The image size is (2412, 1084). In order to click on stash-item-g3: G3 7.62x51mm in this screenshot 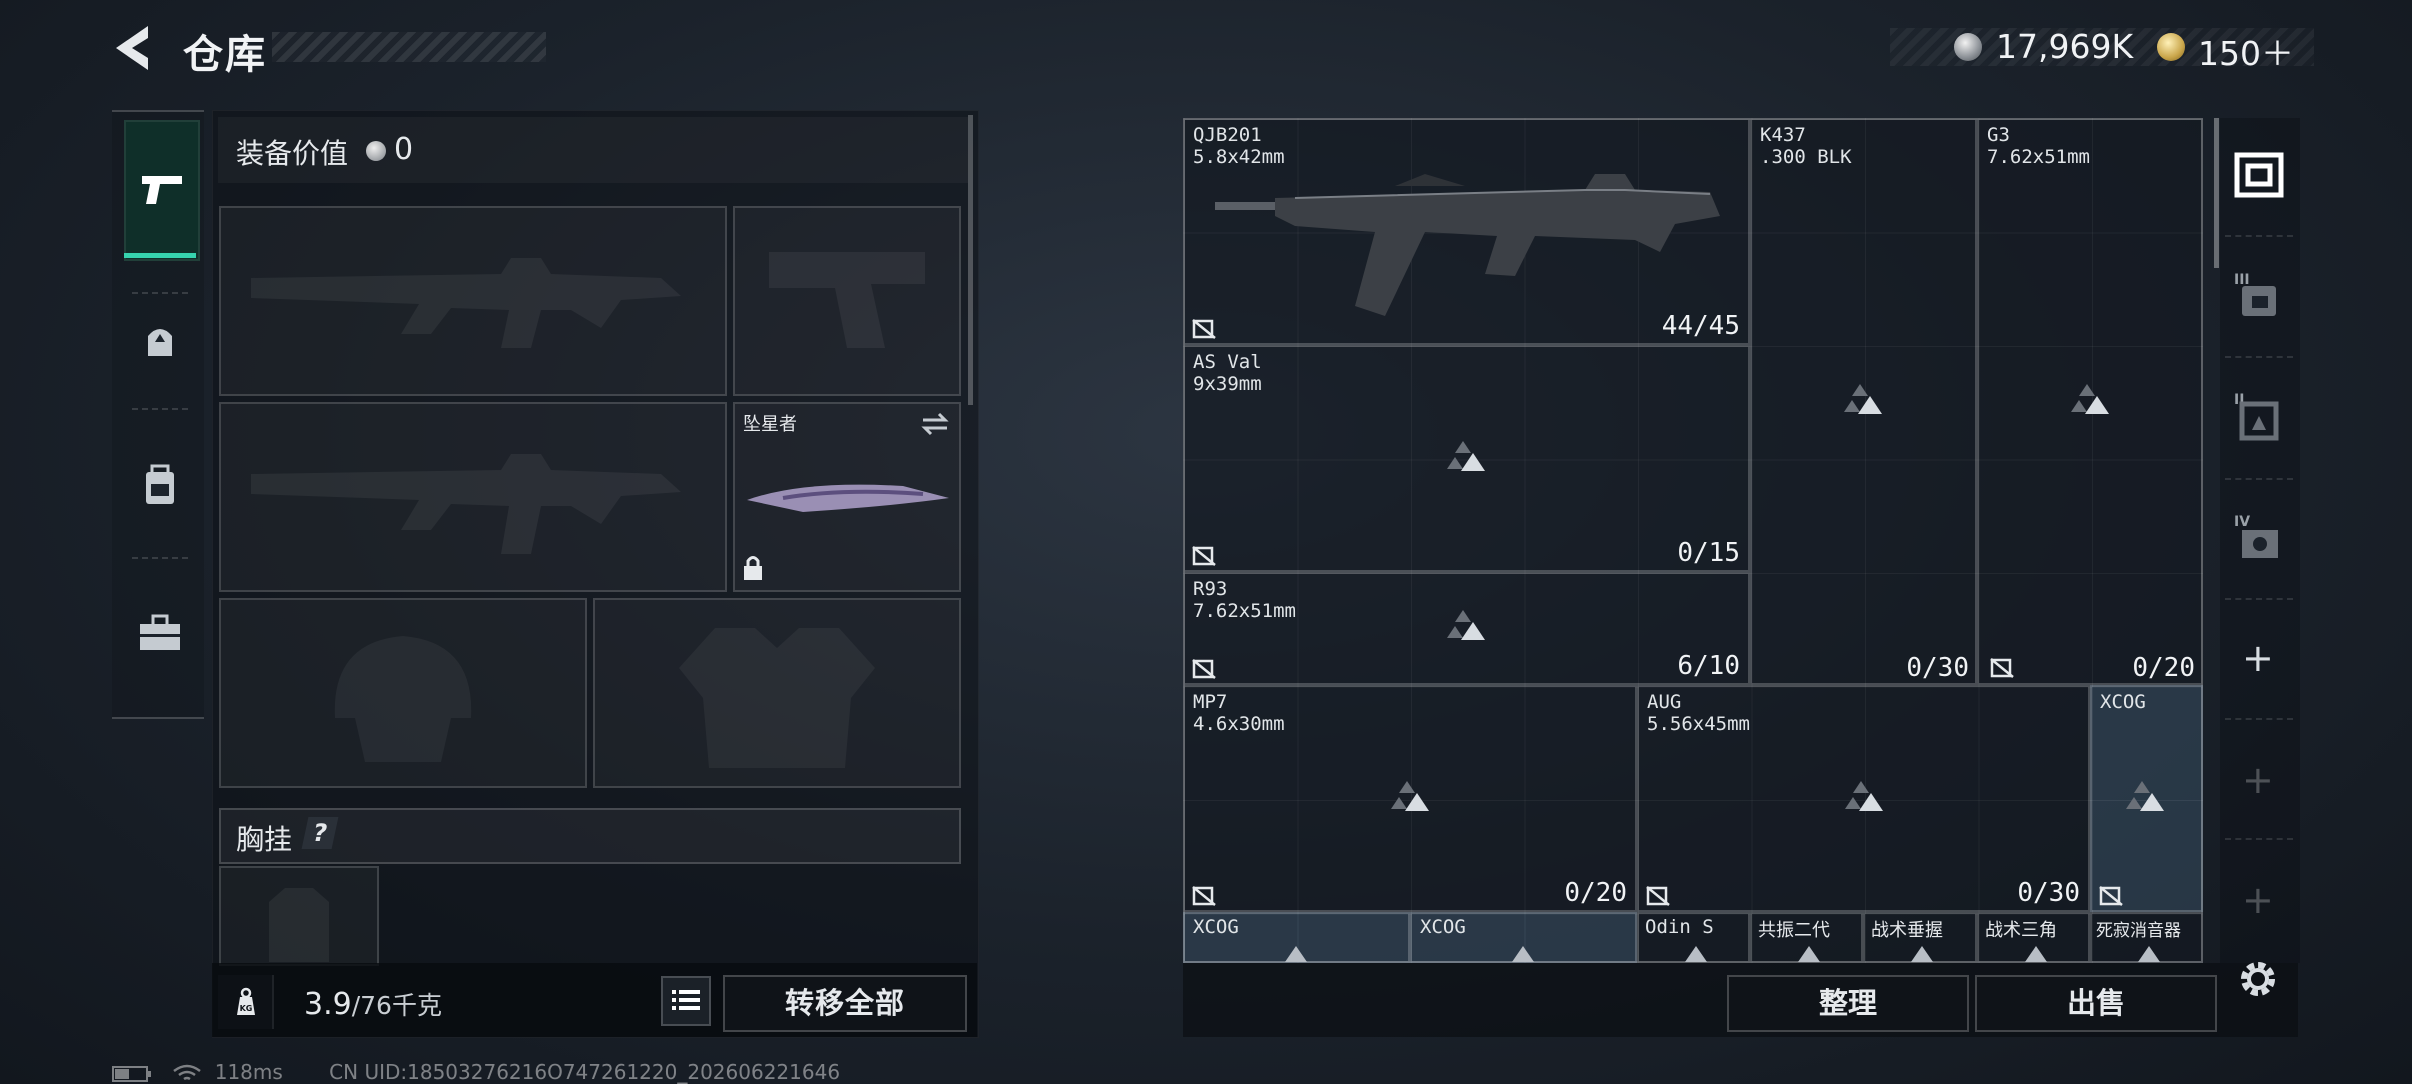, I will do `click(2090, 401)`.